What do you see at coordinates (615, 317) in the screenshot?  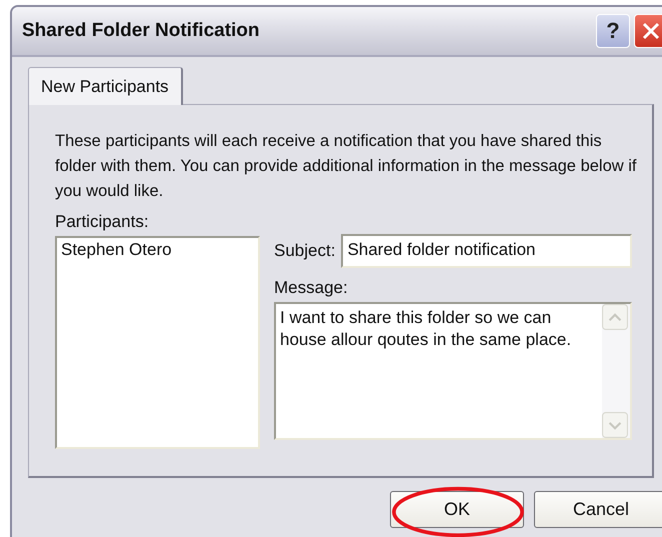 I see `scroll-up-icon` at bounding box center [615, 317].